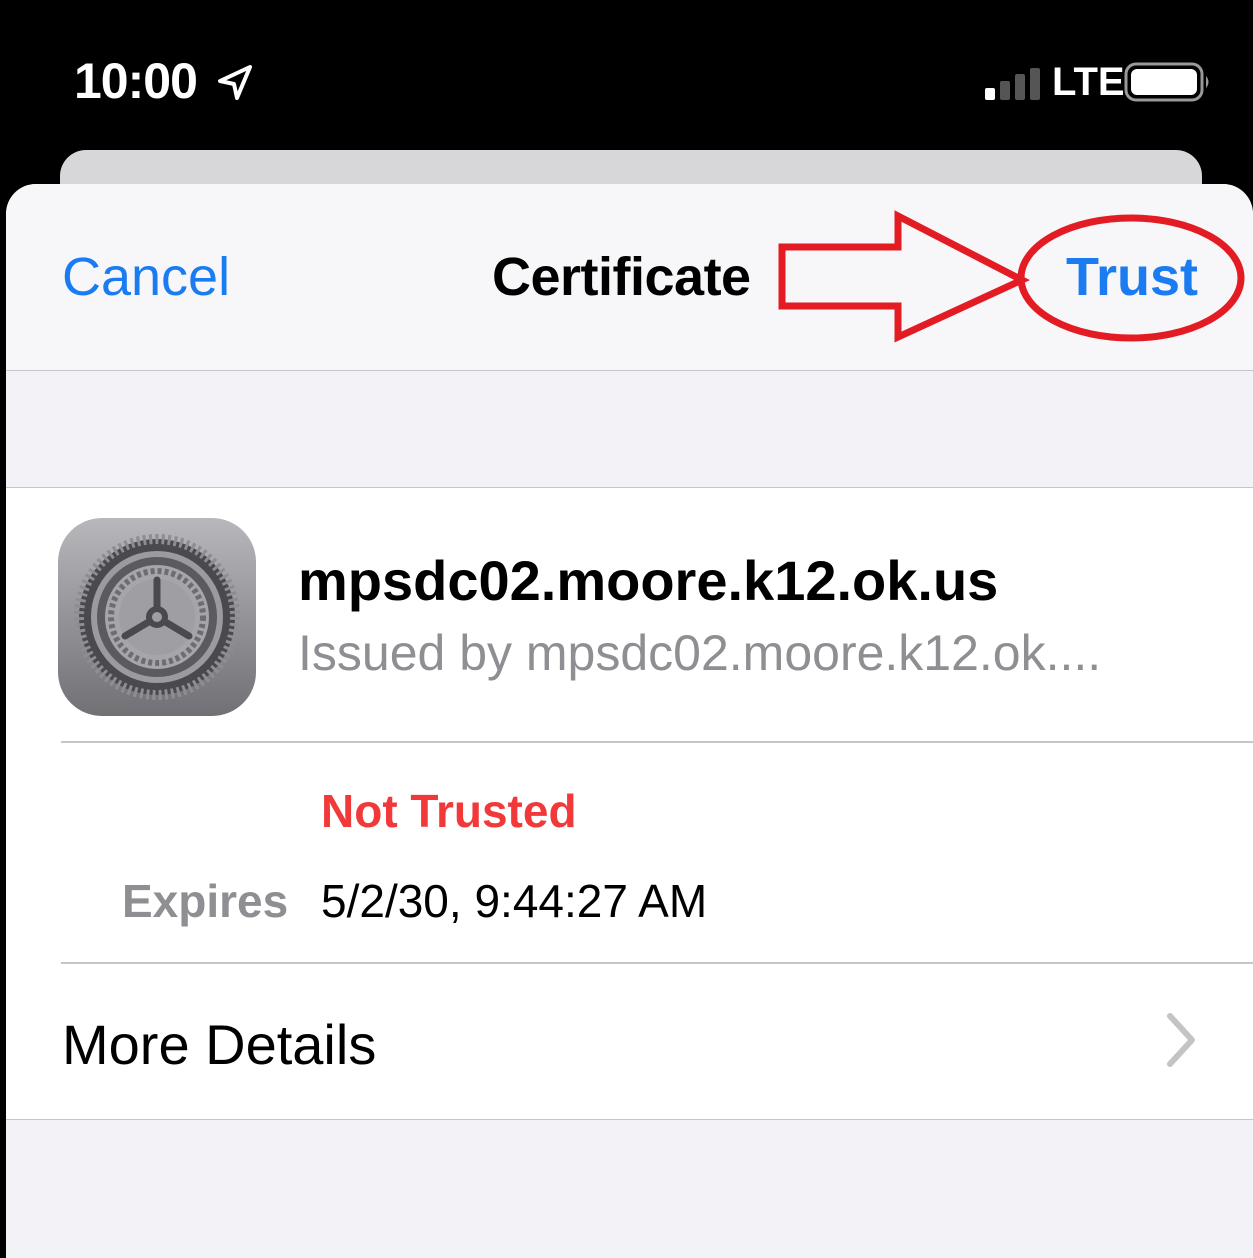 This screenshot has height=1258, width=1253. Describe the element at coordinates (136, 81) in the screenshot. I see `status-time: 10:00` at that location.